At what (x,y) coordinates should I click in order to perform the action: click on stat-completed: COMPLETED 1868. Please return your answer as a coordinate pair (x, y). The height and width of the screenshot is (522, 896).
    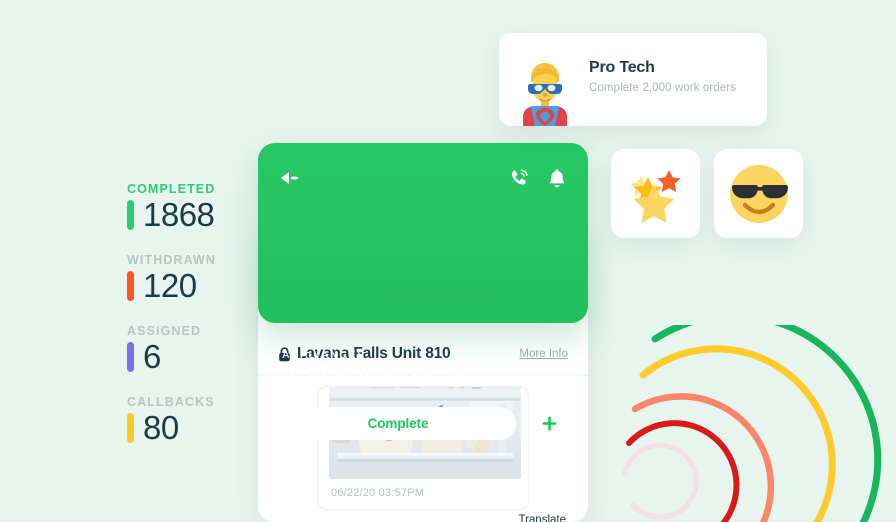
    Looking at the image, I should click on (192, 206).